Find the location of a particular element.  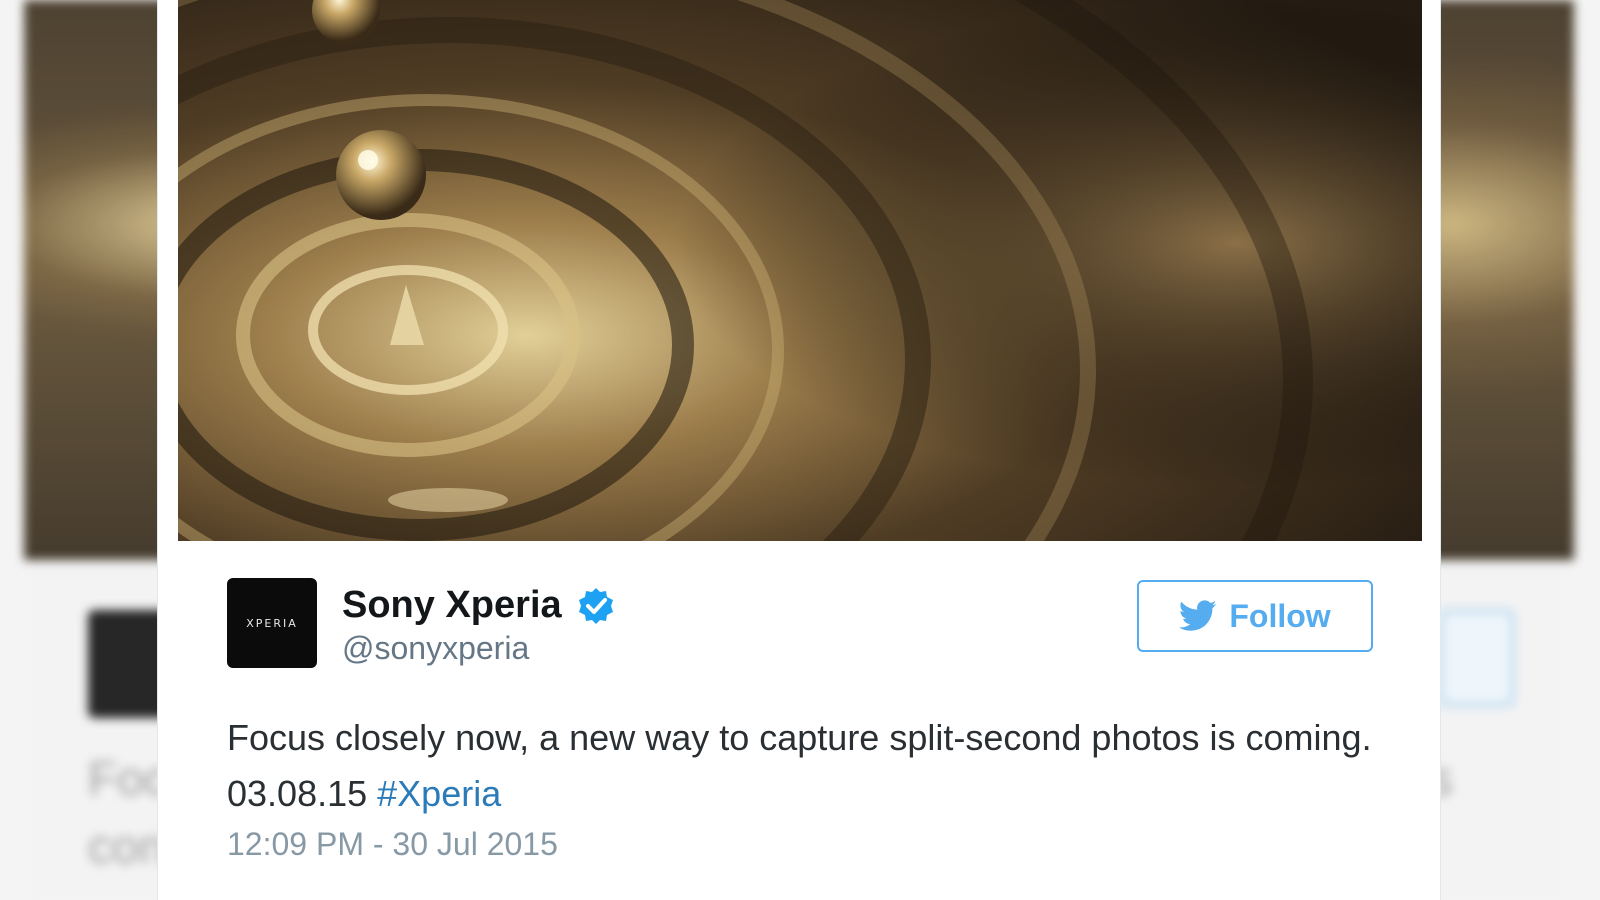

avatar-logo-text: XPERIA is located at coordinates (272, 623).